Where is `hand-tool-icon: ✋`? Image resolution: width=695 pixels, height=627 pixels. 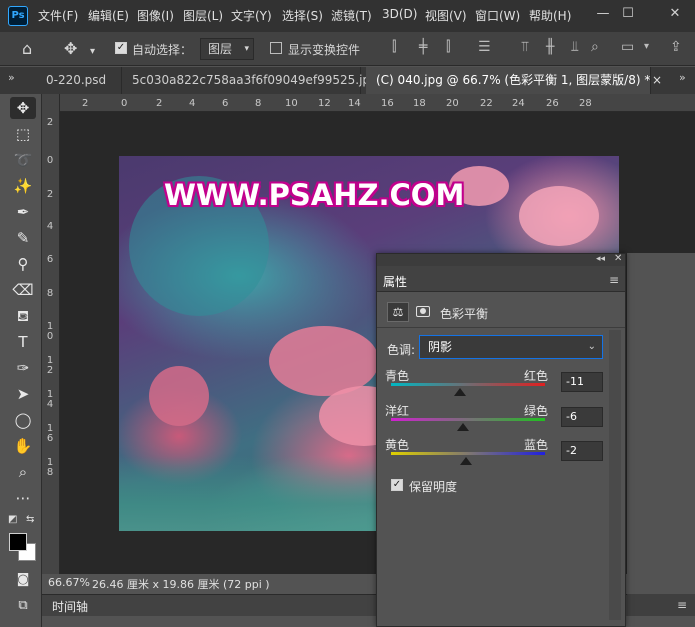
hand-tool-icon: ✋ is located at coordinates (23, 446).